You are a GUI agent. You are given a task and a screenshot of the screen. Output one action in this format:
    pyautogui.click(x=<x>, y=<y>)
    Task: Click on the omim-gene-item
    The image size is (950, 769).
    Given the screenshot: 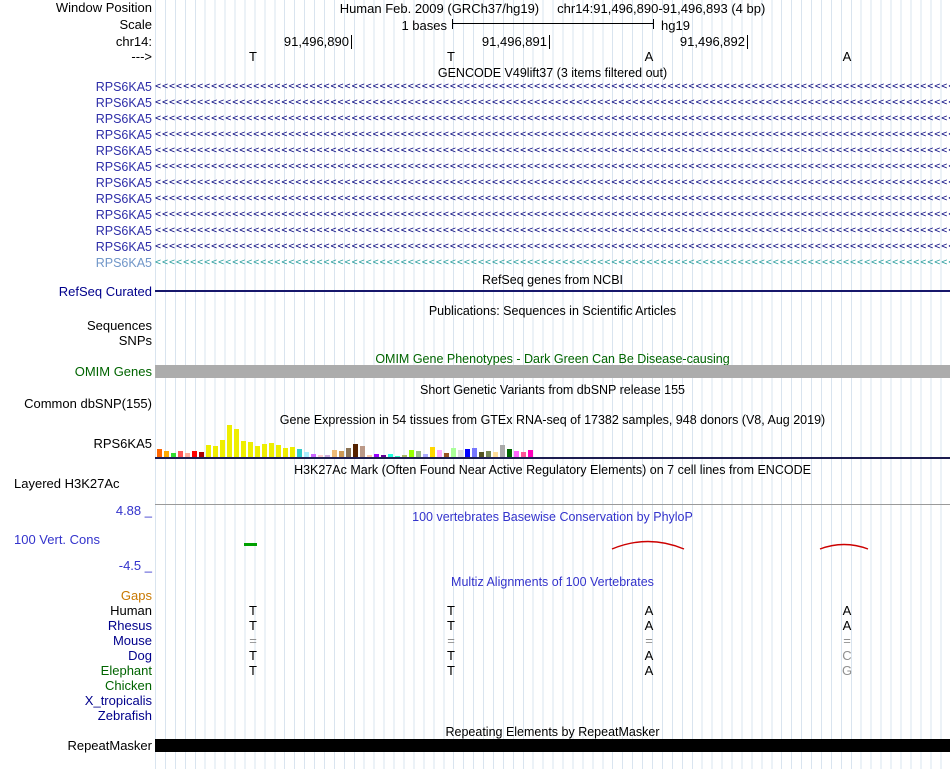 What is the action you would take?
    pyautogui.click(x=552, y=371)
    